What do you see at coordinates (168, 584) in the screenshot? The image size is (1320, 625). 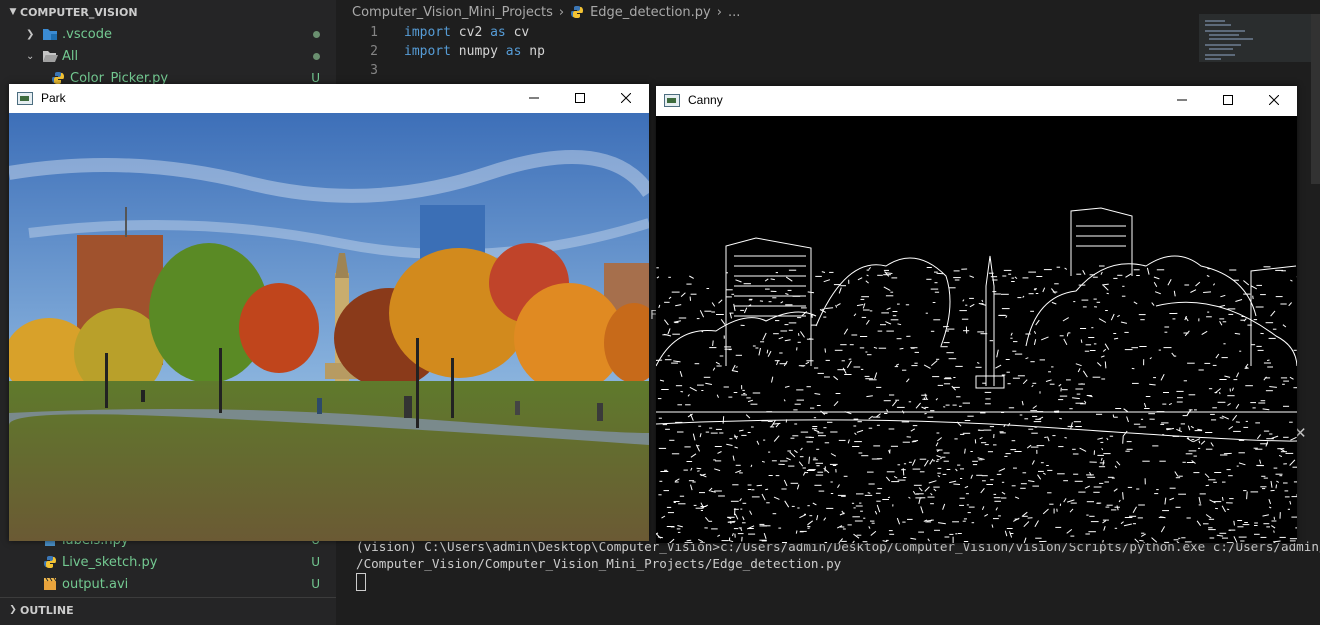 I see `tree-item-output-avi: output.avi U` at bounding box center [168, 584].